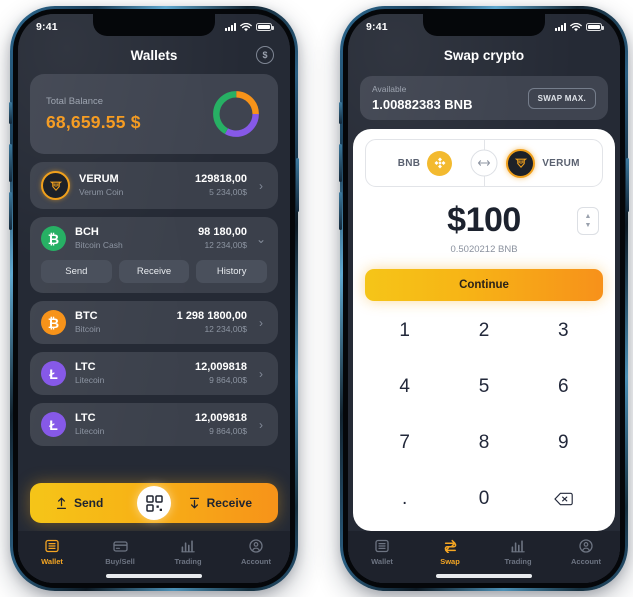 Image resolution: width=633 pixels, height=597 pixels. I want to click on coin-card-btc: ₿ BTC Bitcoin 1 298 1800,00 12 234,00$ ›, so click(154, 322).